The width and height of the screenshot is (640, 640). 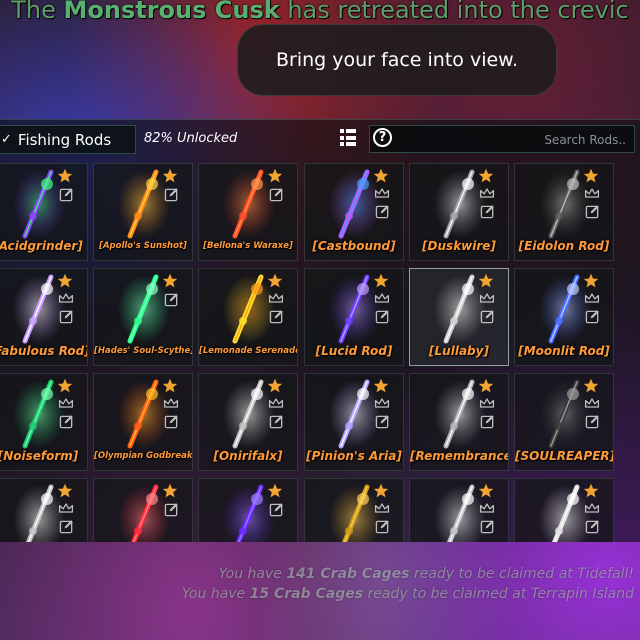 What do you see at coordinates (354, 422) in the screenshot?
I see `rod-card: [Pinion's Aria]` at bounding box center [354, 422].